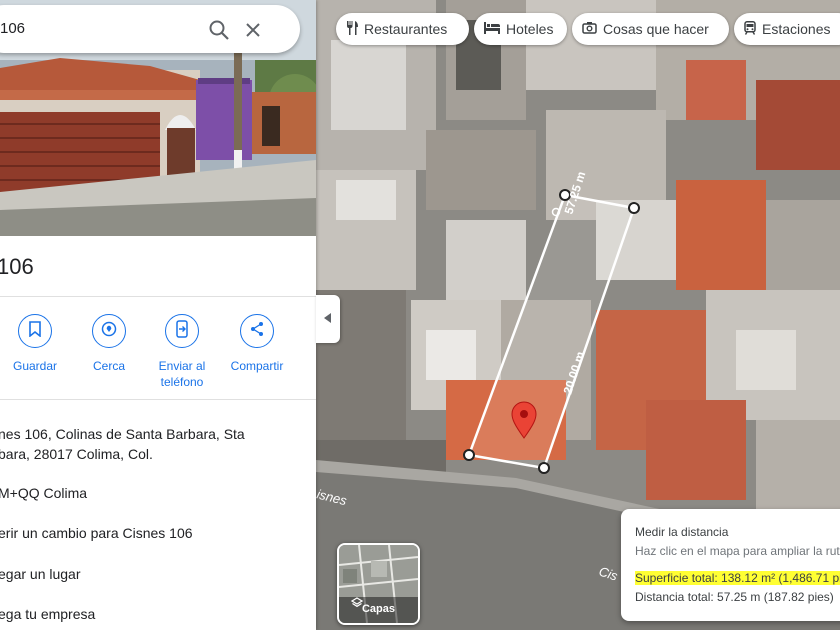 This screenshot has height=630, width=840. Describe the element at coordinates (257, 366) in the screenshot. I see `share-label: Compartir` at that location.